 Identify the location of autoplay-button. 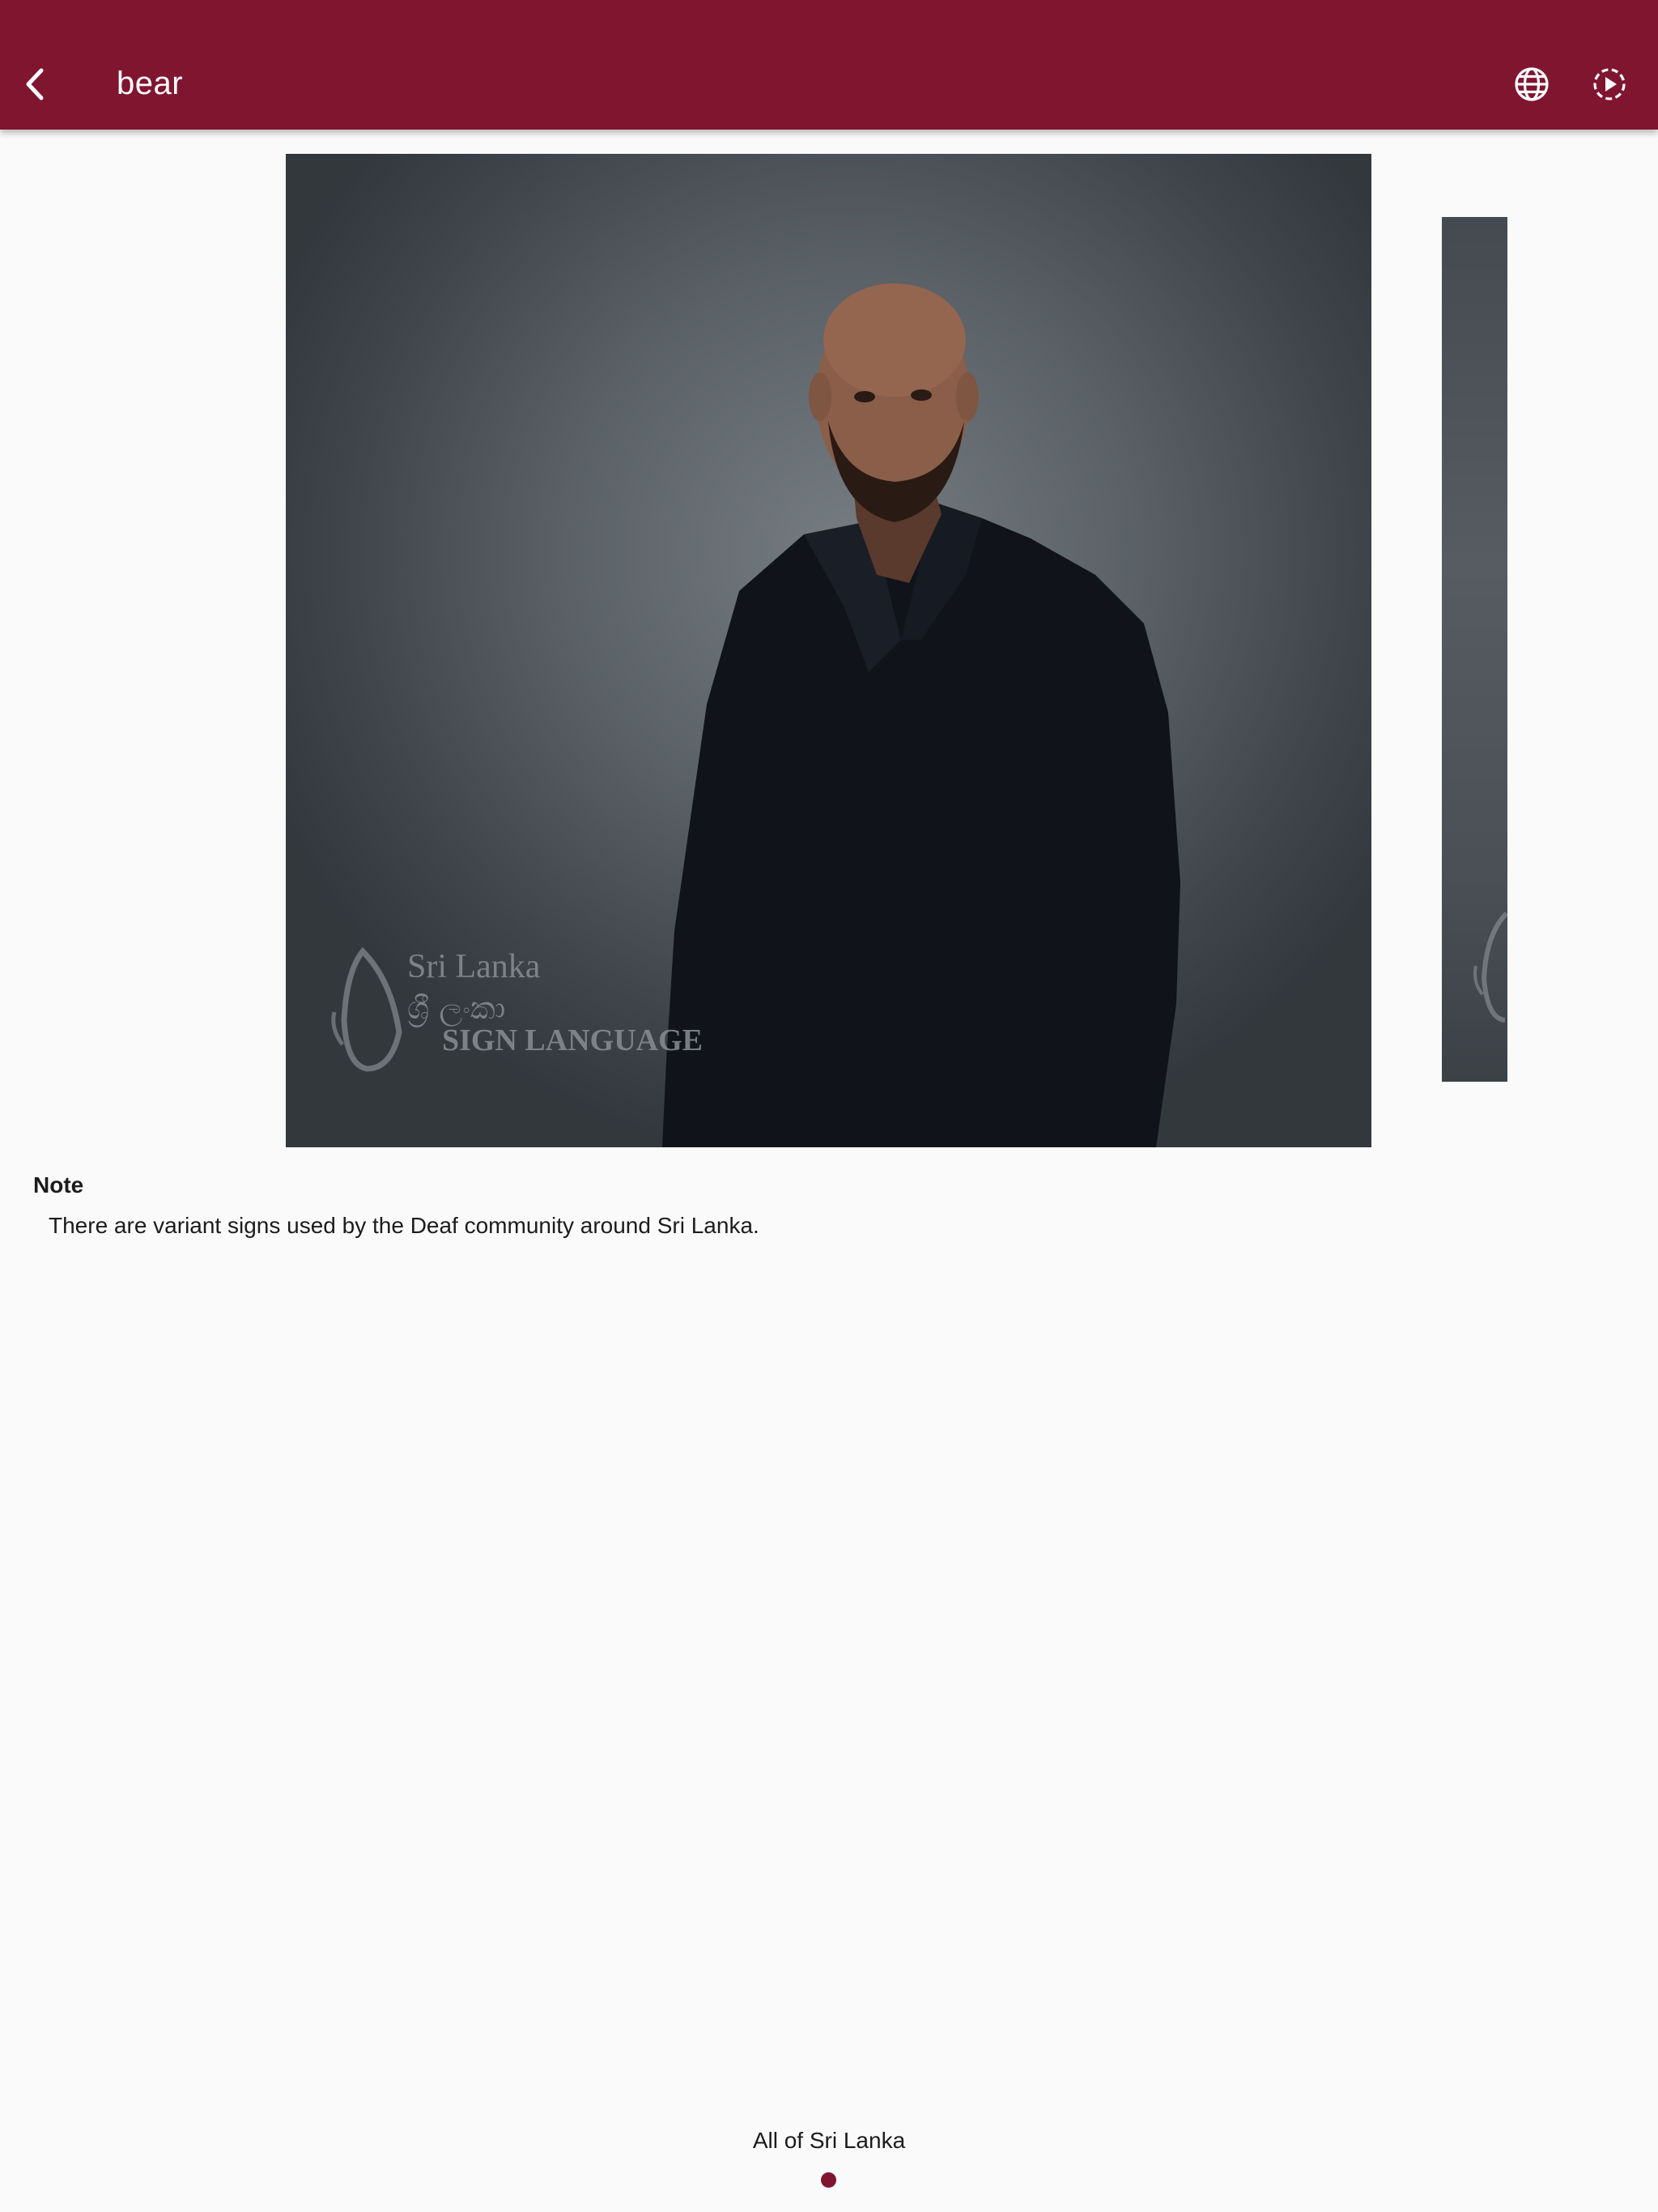
(1609, 84).